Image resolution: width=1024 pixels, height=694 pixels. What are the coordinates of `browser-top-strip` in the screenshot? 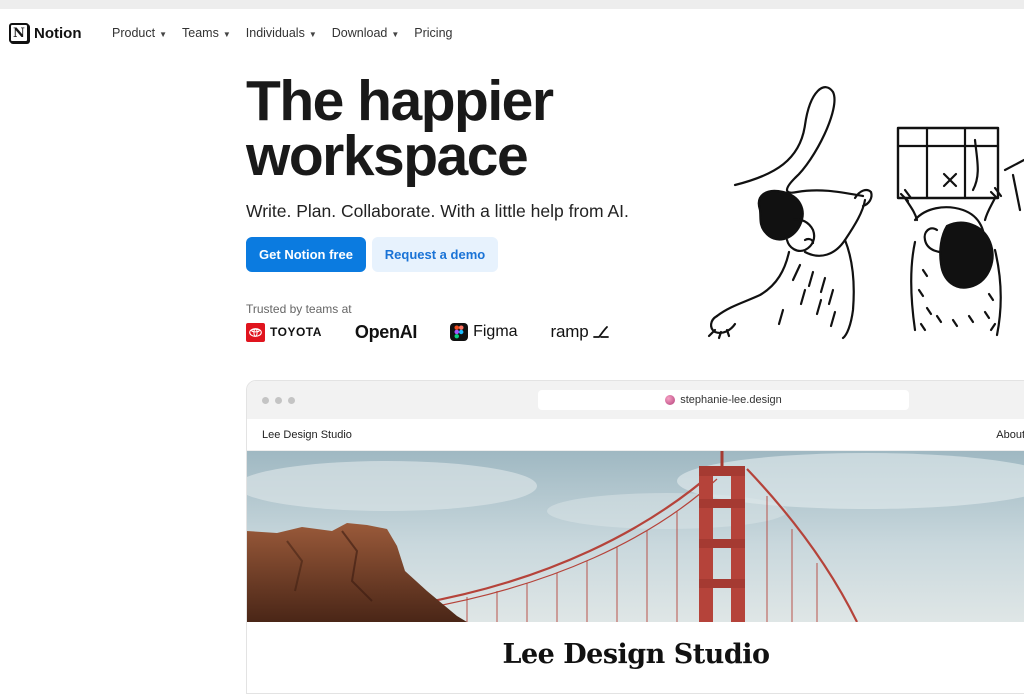 It's located at (512, 4).